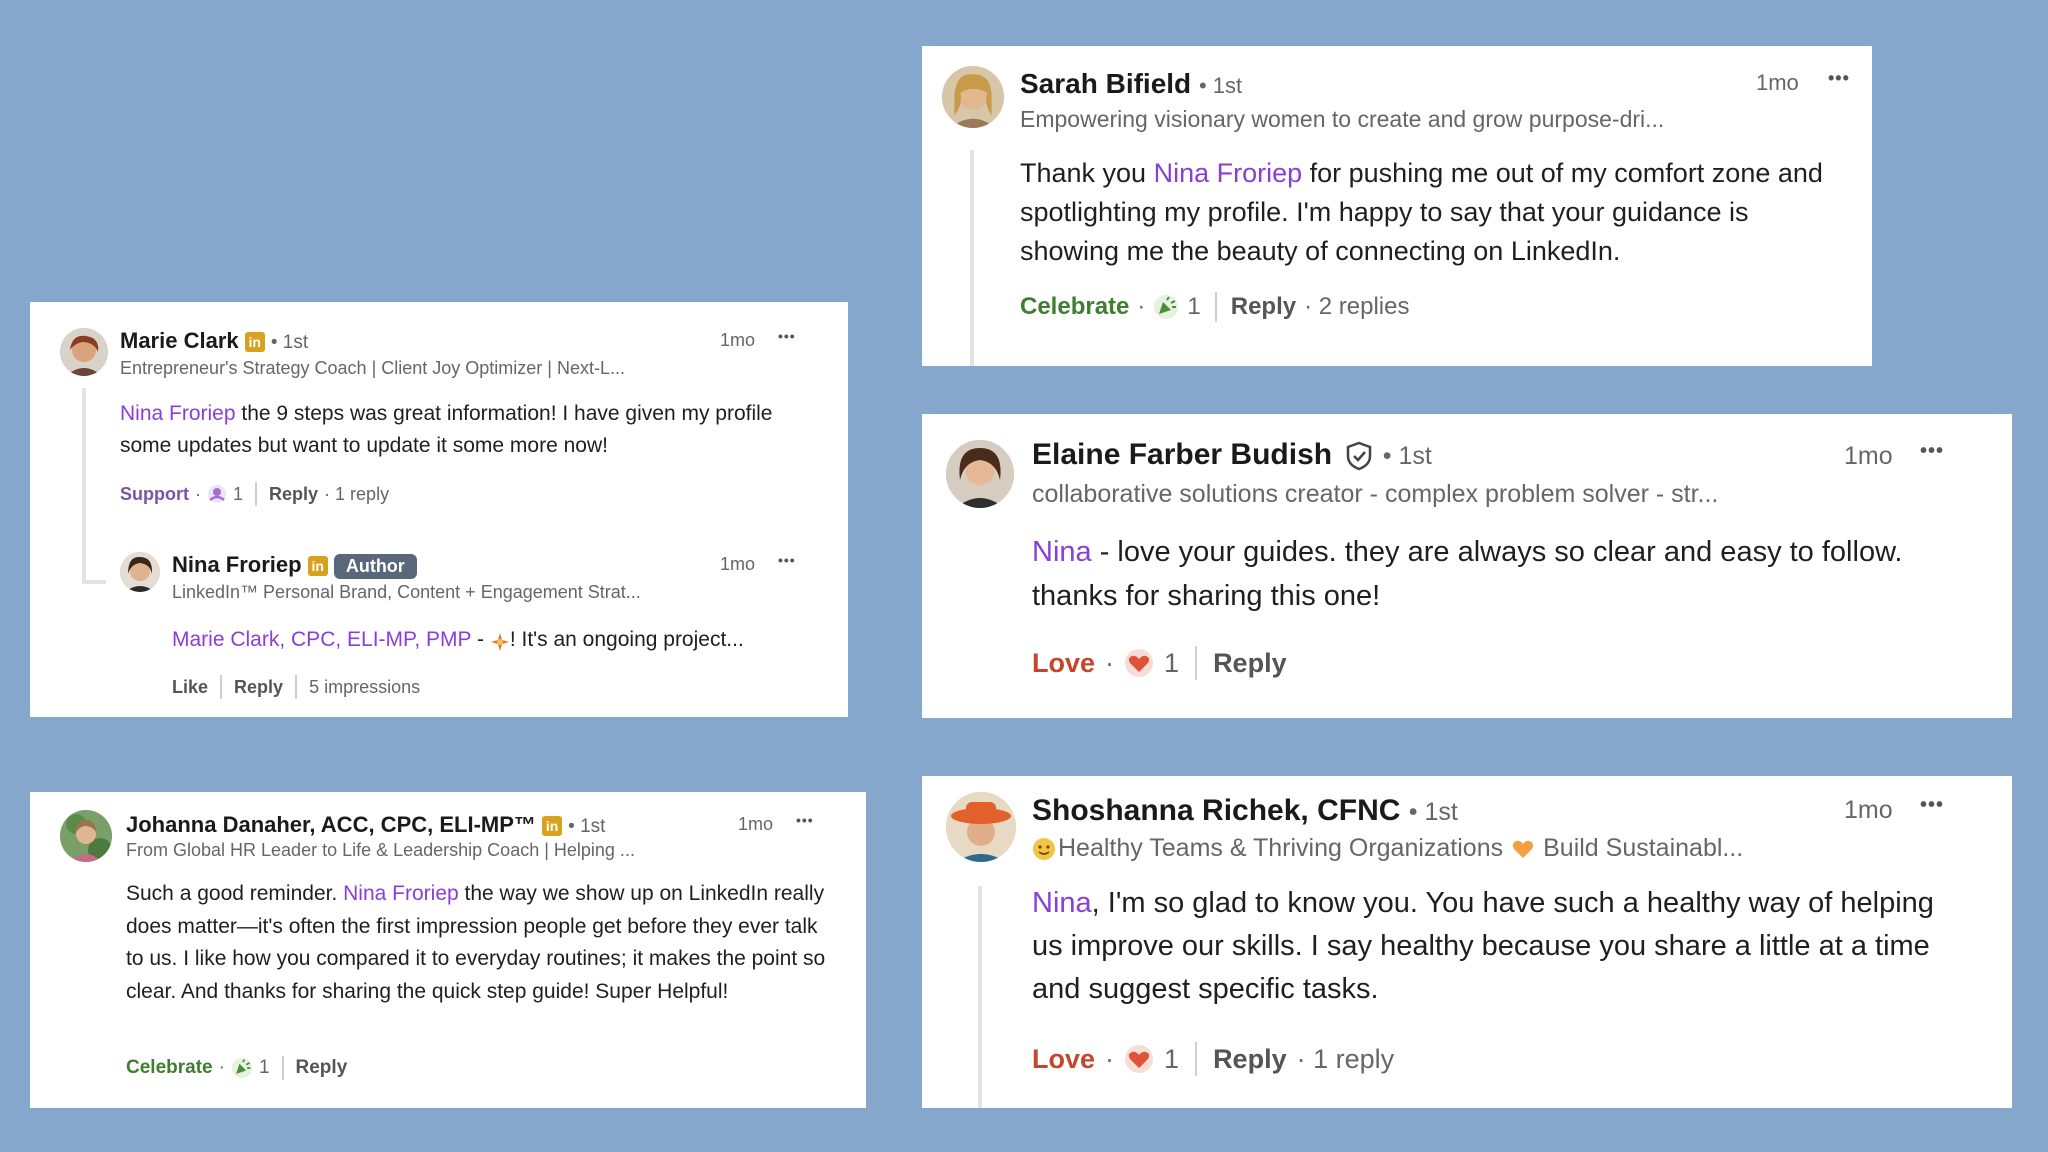 This screenshot has height=1152, width=2048. I want to click on like-button: Like, so click(190, 687).